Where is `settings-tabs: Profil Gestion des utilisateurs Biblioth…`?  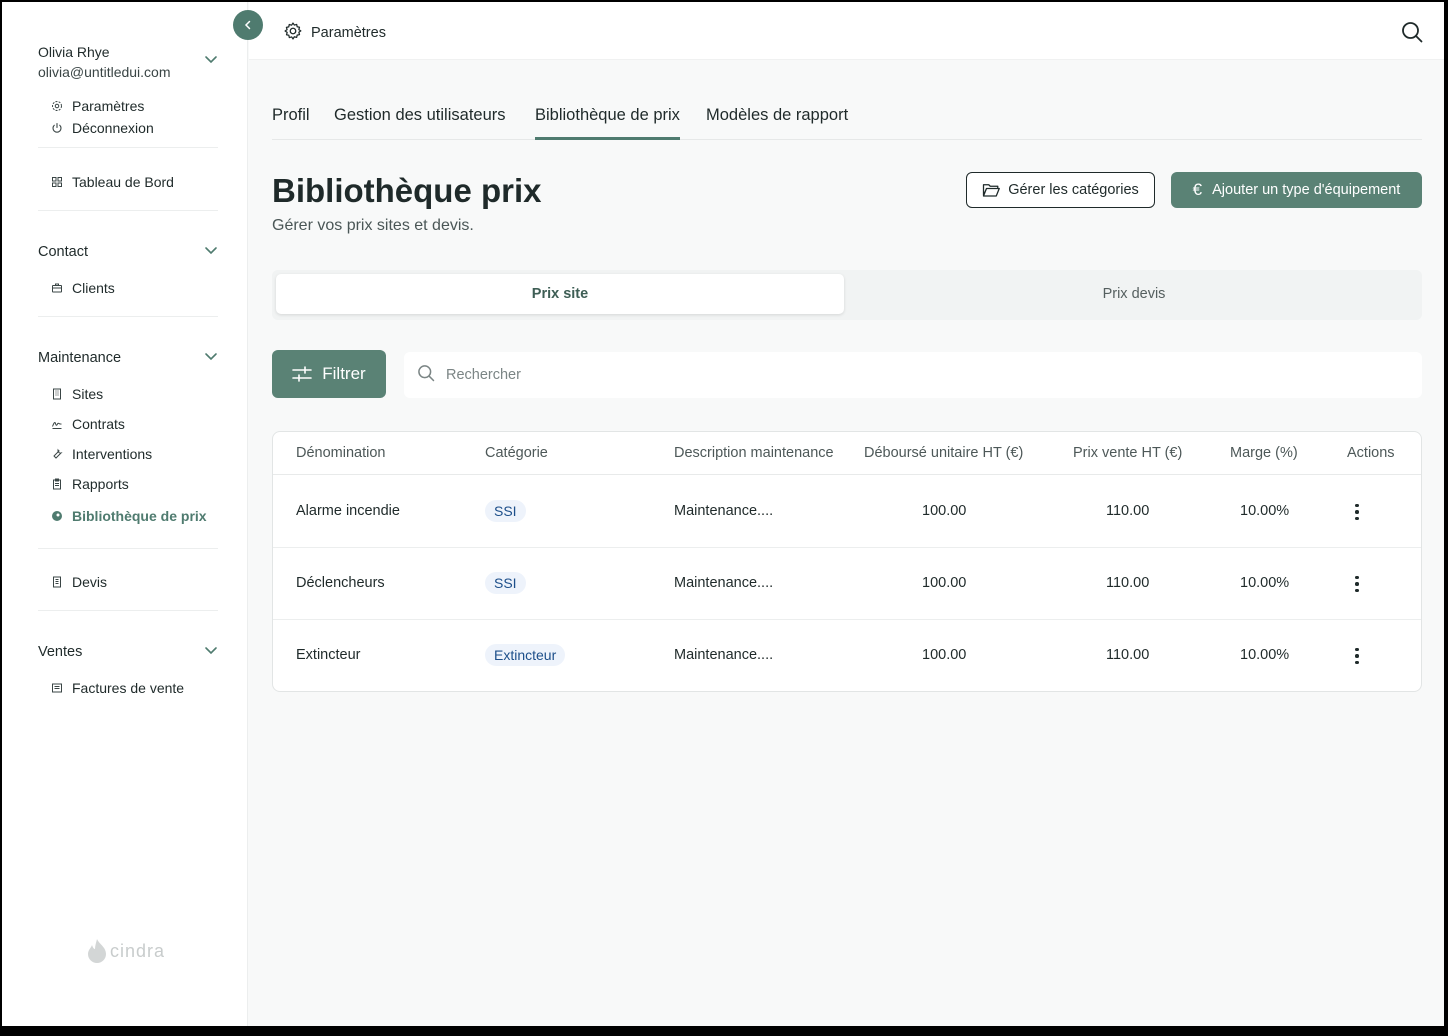 settings-tabs: Profil Gestion des utilisateurs Biblioth… is located at coordinates (847, 123).